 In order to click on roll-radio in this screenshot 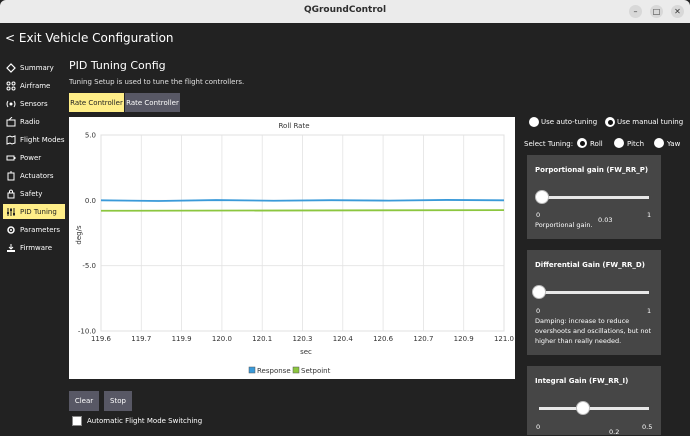, I will do `click(582, 143)`.